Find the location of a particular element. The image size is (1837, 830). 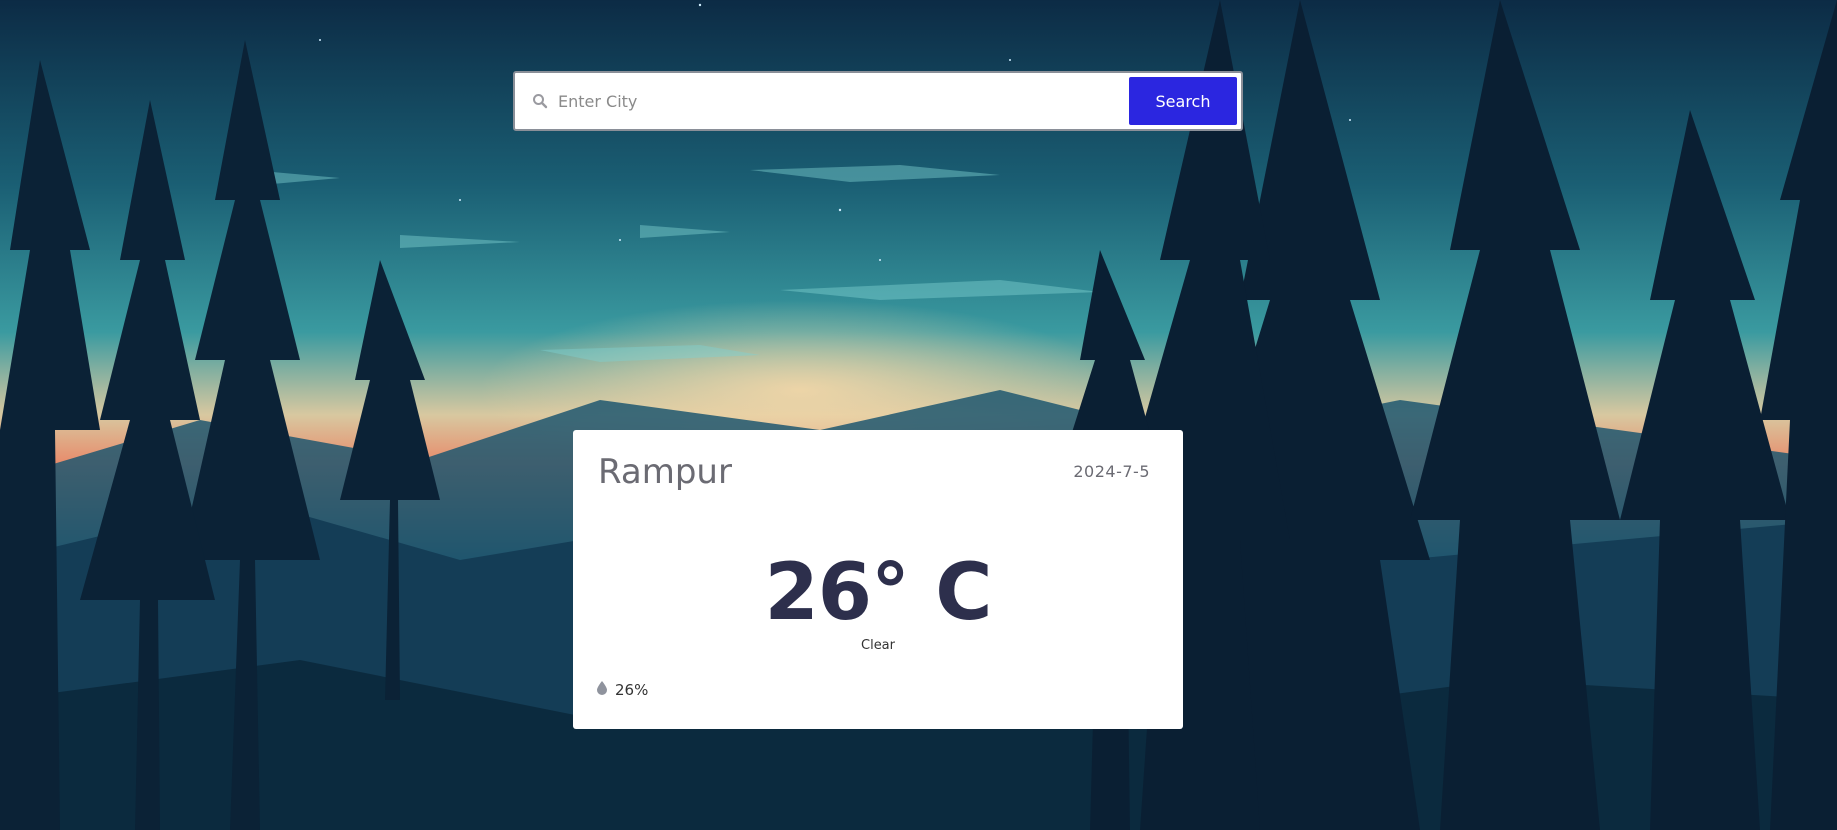

humidity-row: 26% is located at coordinates (622, 689).